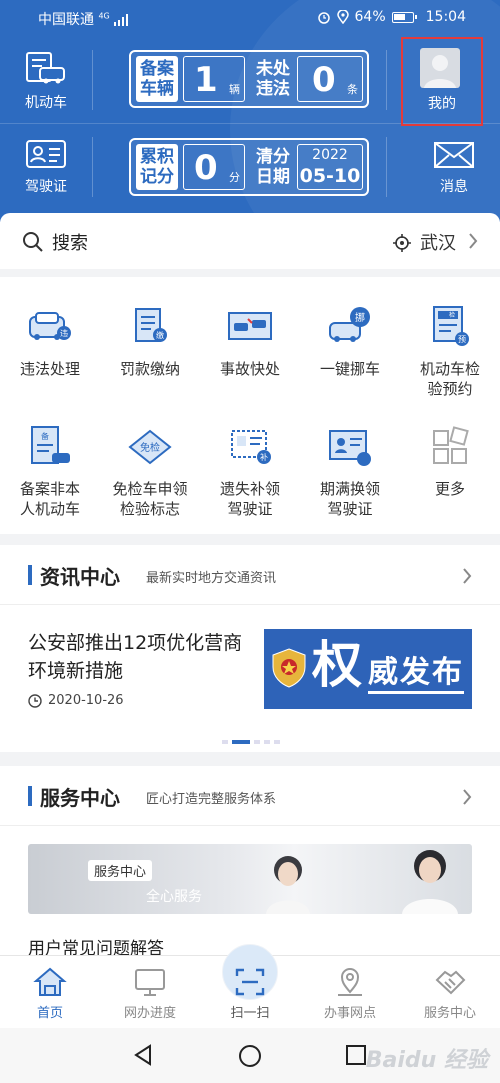 The height and width of the screenshot is (1083, 500). I want to click on service-more: 更多, so click(450, 461).